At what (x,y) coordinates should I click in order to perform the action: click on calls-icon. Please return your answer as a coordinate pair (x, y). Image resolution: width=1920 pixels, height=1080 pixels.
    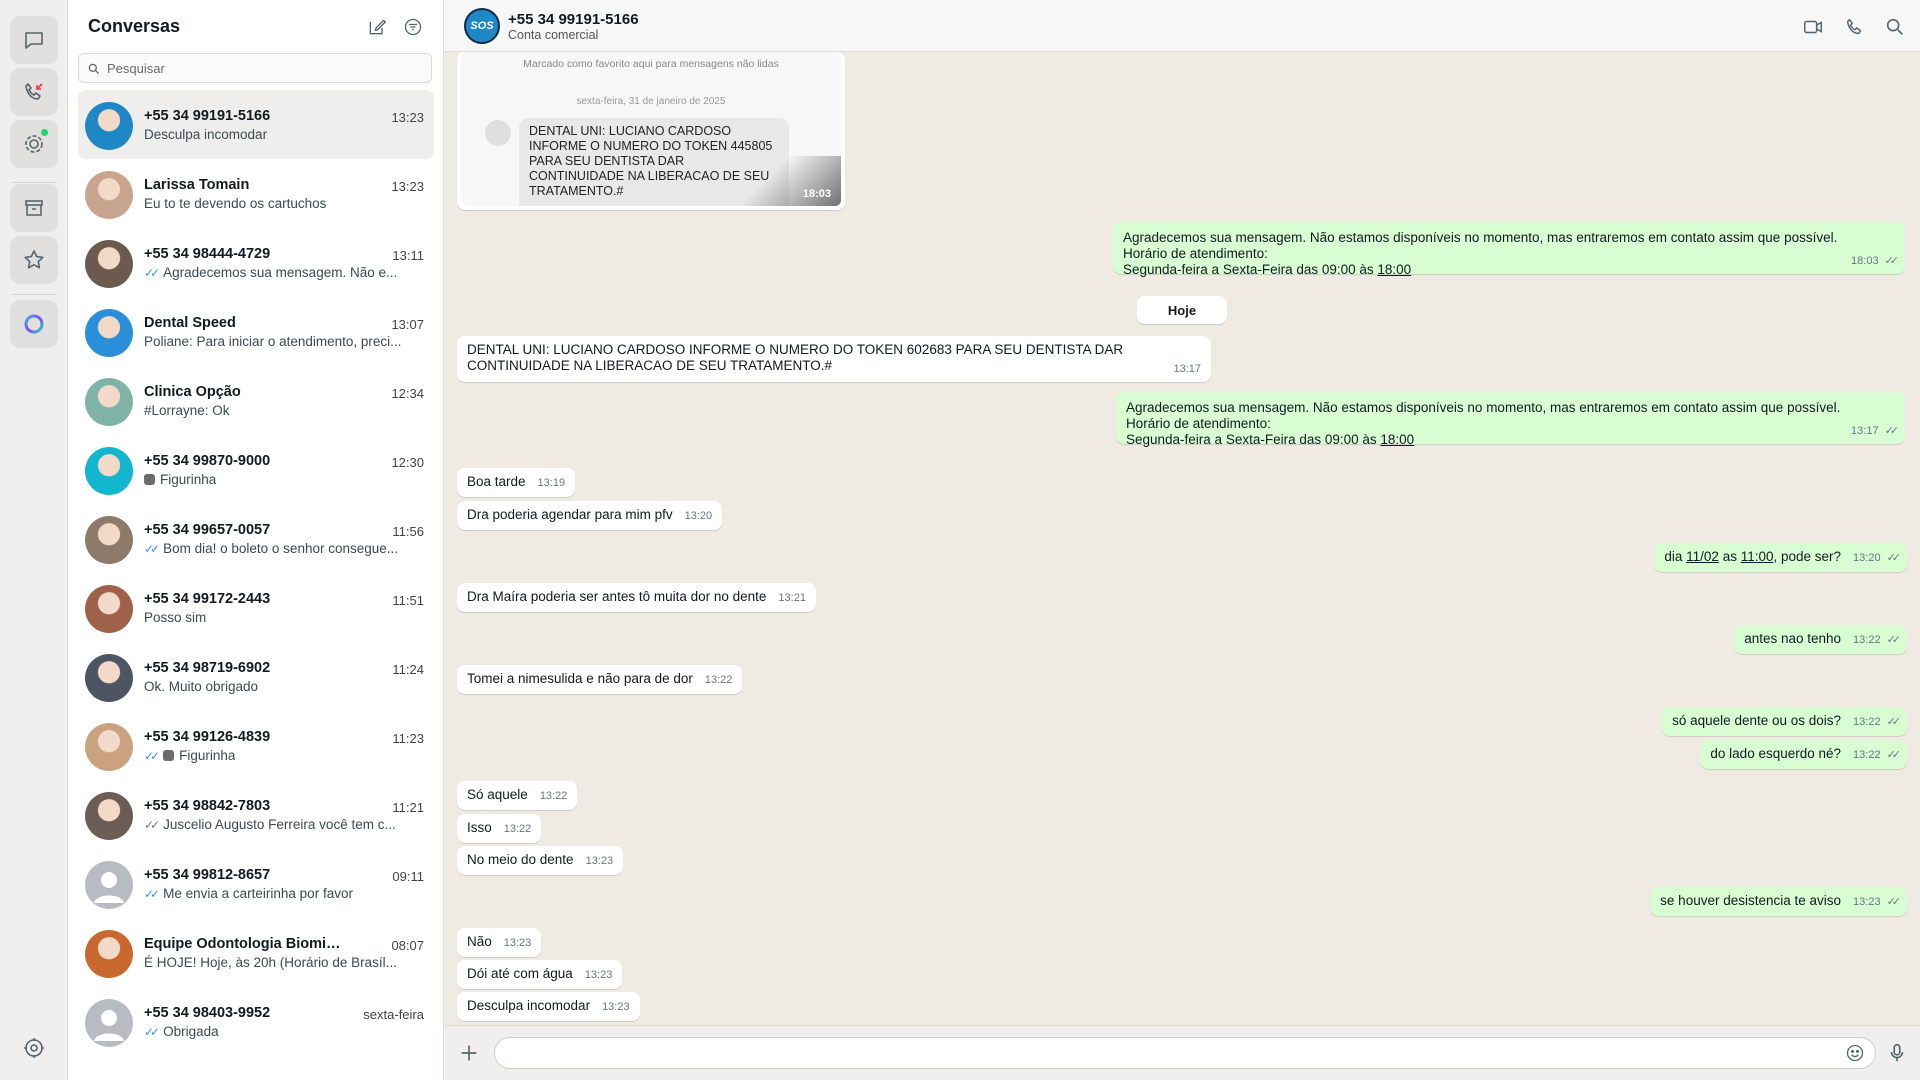
    Looking at the image, I should click on (34, 92).